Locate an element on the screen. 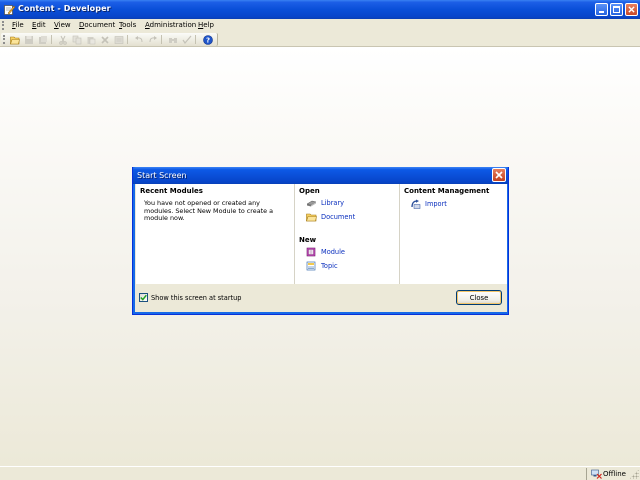  help-button: ? is located at coordinates (207, 39).